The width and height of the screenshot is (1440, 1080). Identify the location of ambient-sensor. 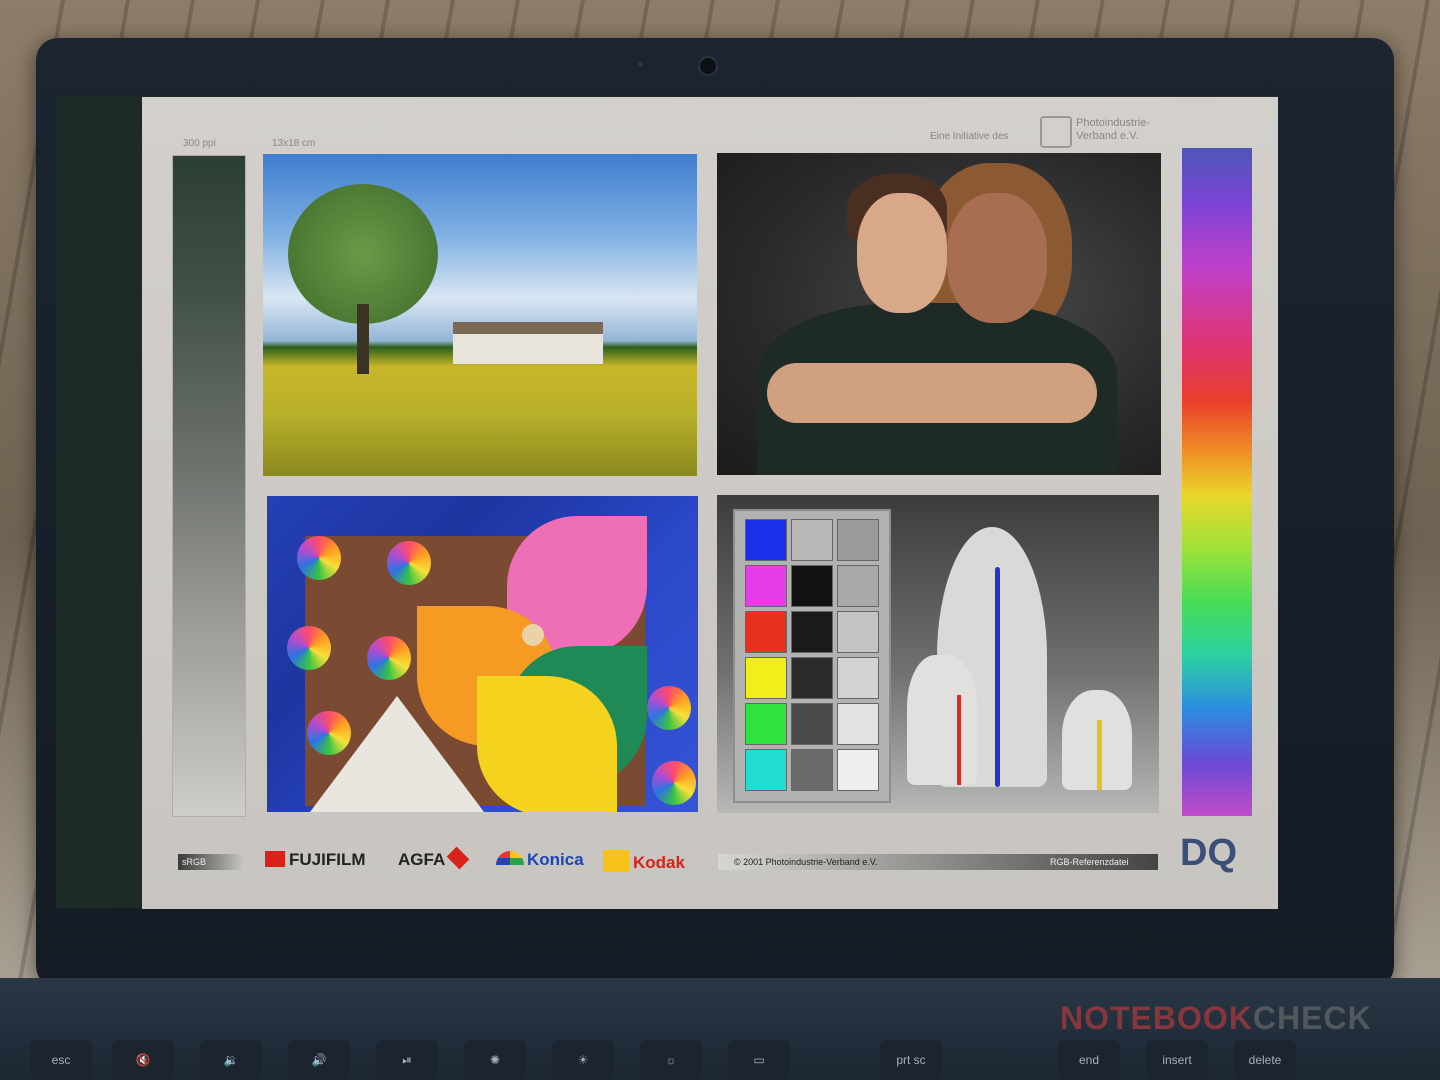
(640, 64).